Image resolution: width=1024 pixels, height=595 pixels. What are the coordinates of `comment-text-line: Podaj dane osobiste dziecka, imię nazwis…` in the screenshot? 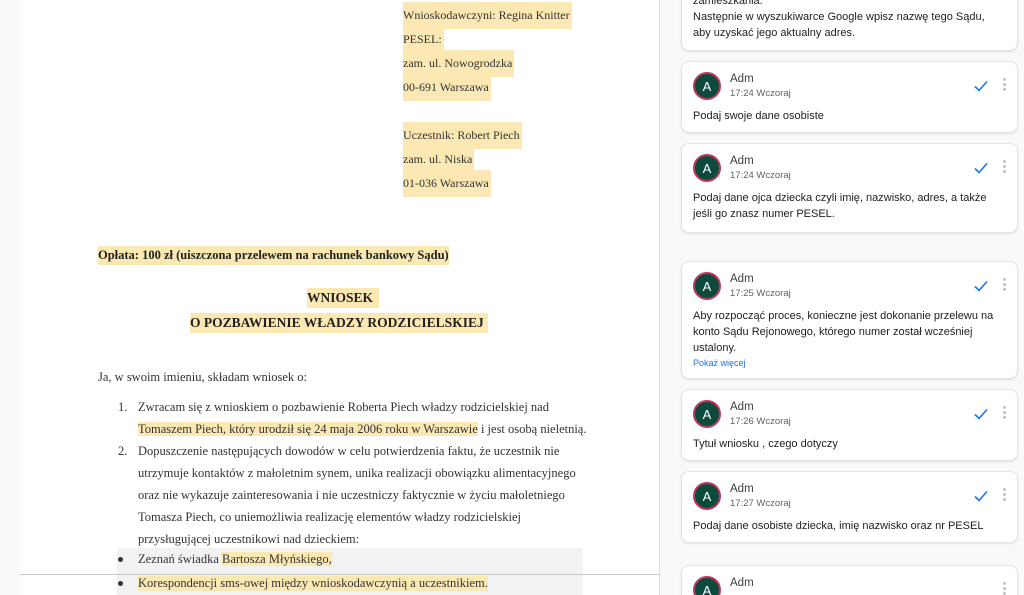 It's located at (838, 526).